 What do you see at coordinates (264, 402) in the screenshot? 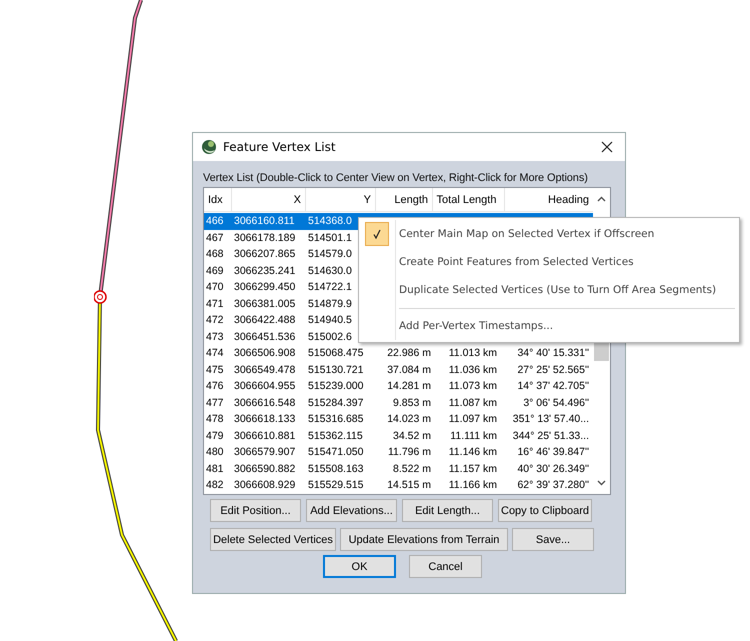
I see `table-cell-text: 3066616.548` at bounding box center [264, 402].